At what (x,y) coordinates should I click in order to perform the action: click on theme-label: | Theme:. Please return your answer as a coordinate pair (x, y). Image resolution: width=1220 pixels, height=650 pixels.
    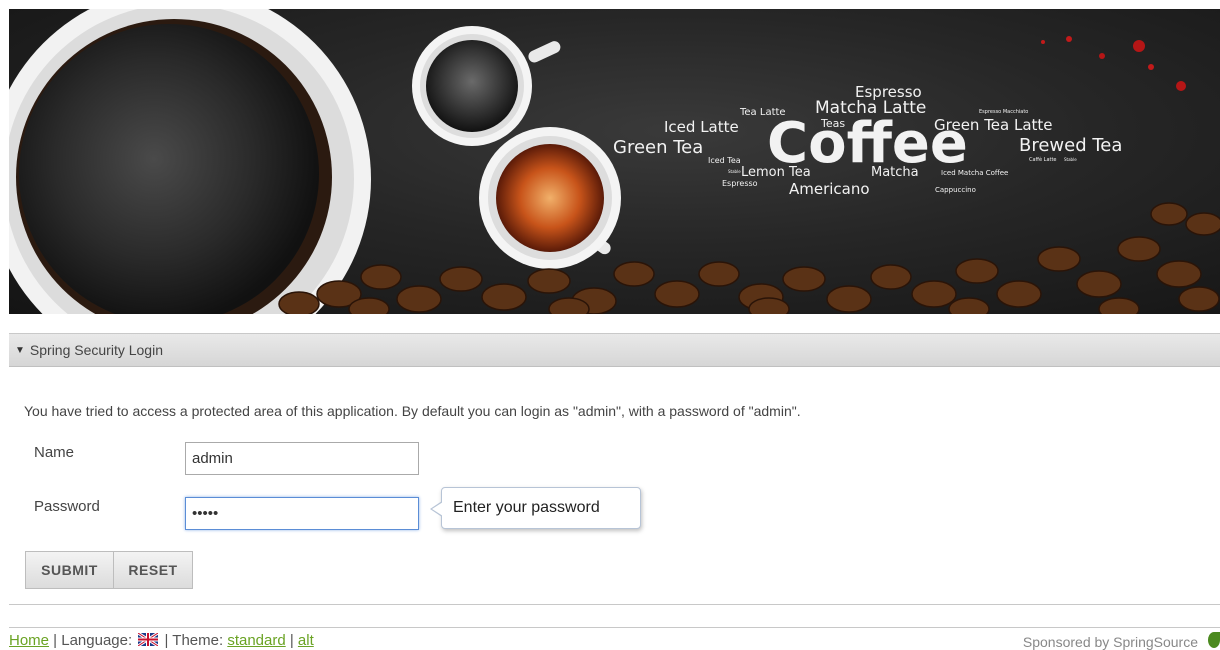
    Looking at the image, I should click on (194, 640).